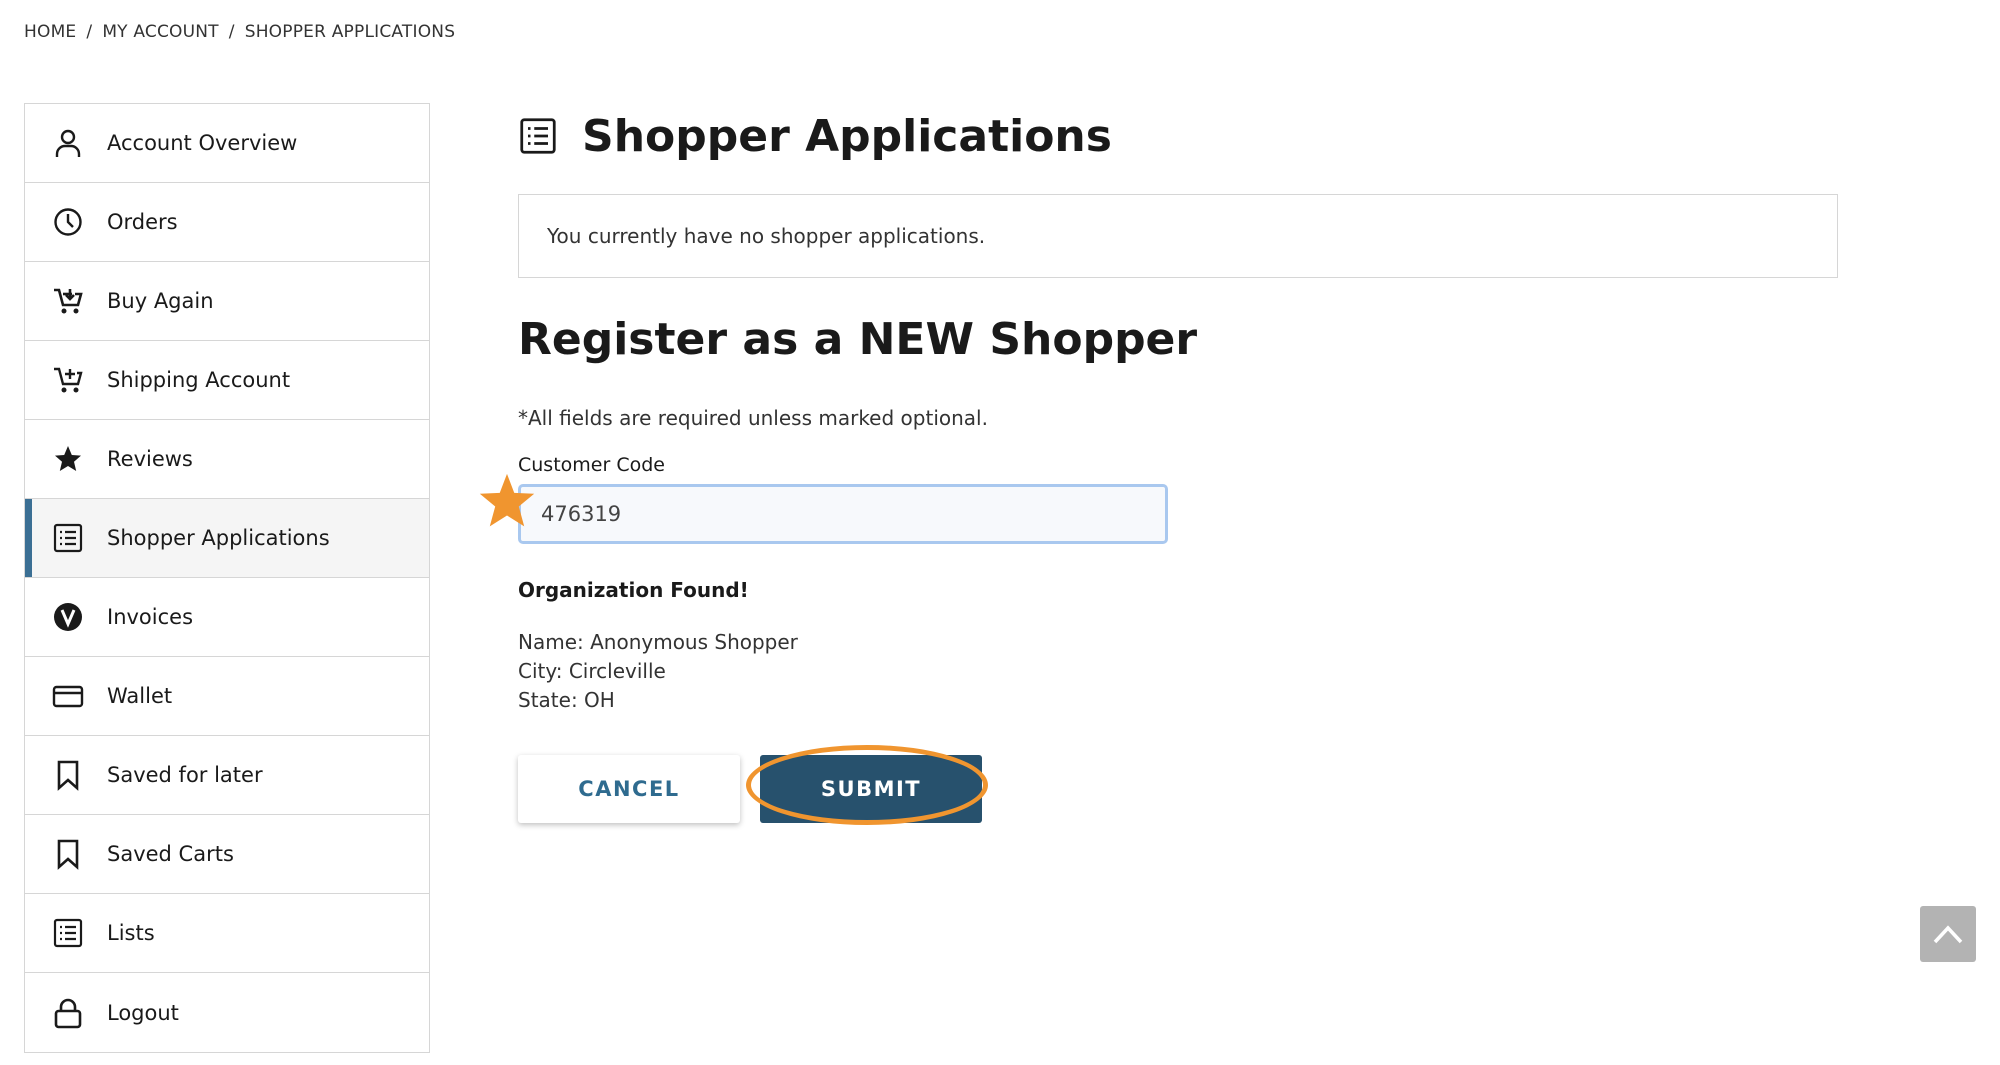  Describe the element at coordinates (68, 1013) in the screenshot. I see `lock-icon` at that location.